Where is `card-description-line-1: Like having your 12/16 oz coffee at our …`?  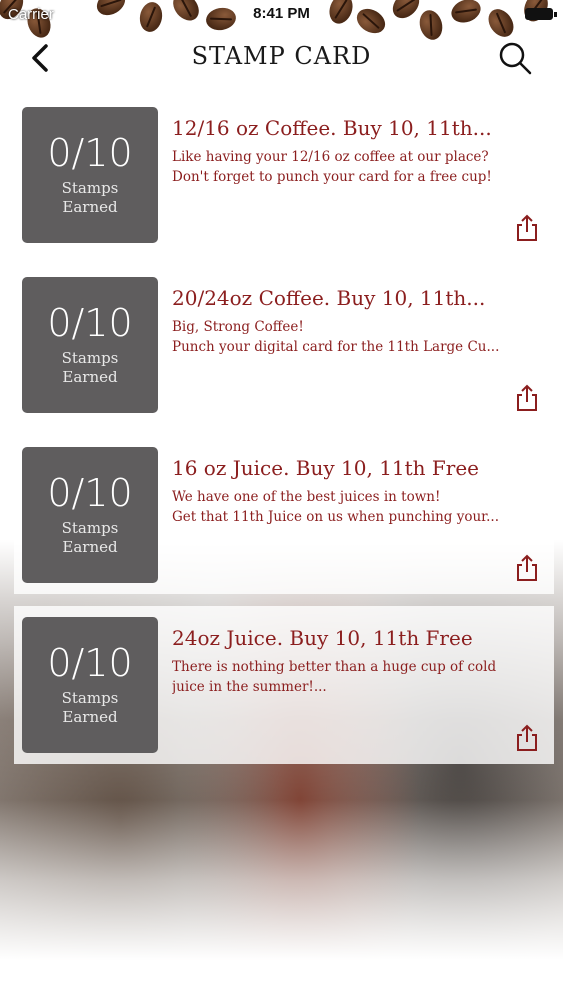 card-description-line-1: Like having your 12/16 oz coffee at our … is located at coordinates (330, 157).